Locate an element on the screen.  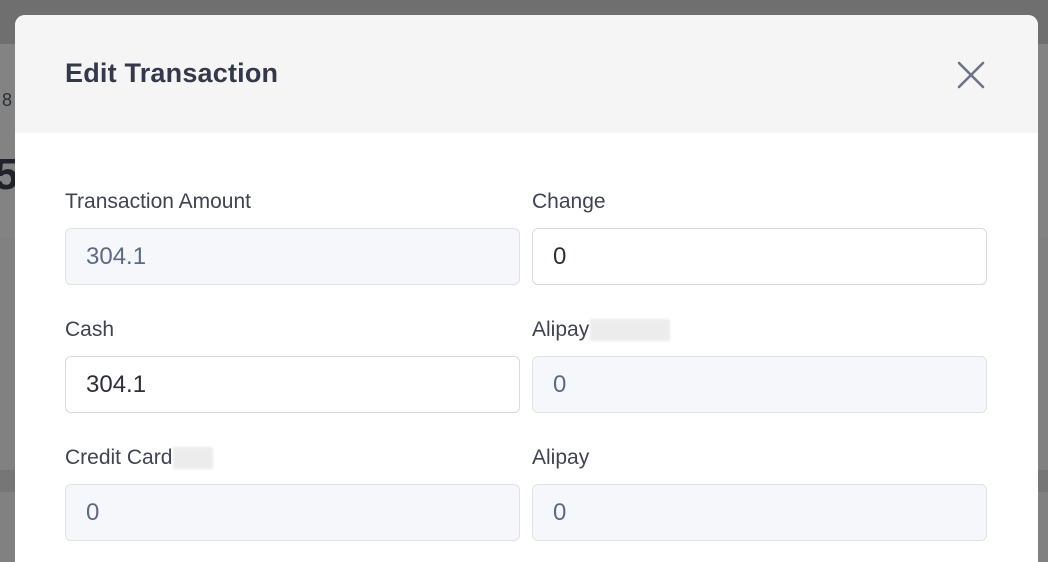
close-button is located at coordinates (971, 75).